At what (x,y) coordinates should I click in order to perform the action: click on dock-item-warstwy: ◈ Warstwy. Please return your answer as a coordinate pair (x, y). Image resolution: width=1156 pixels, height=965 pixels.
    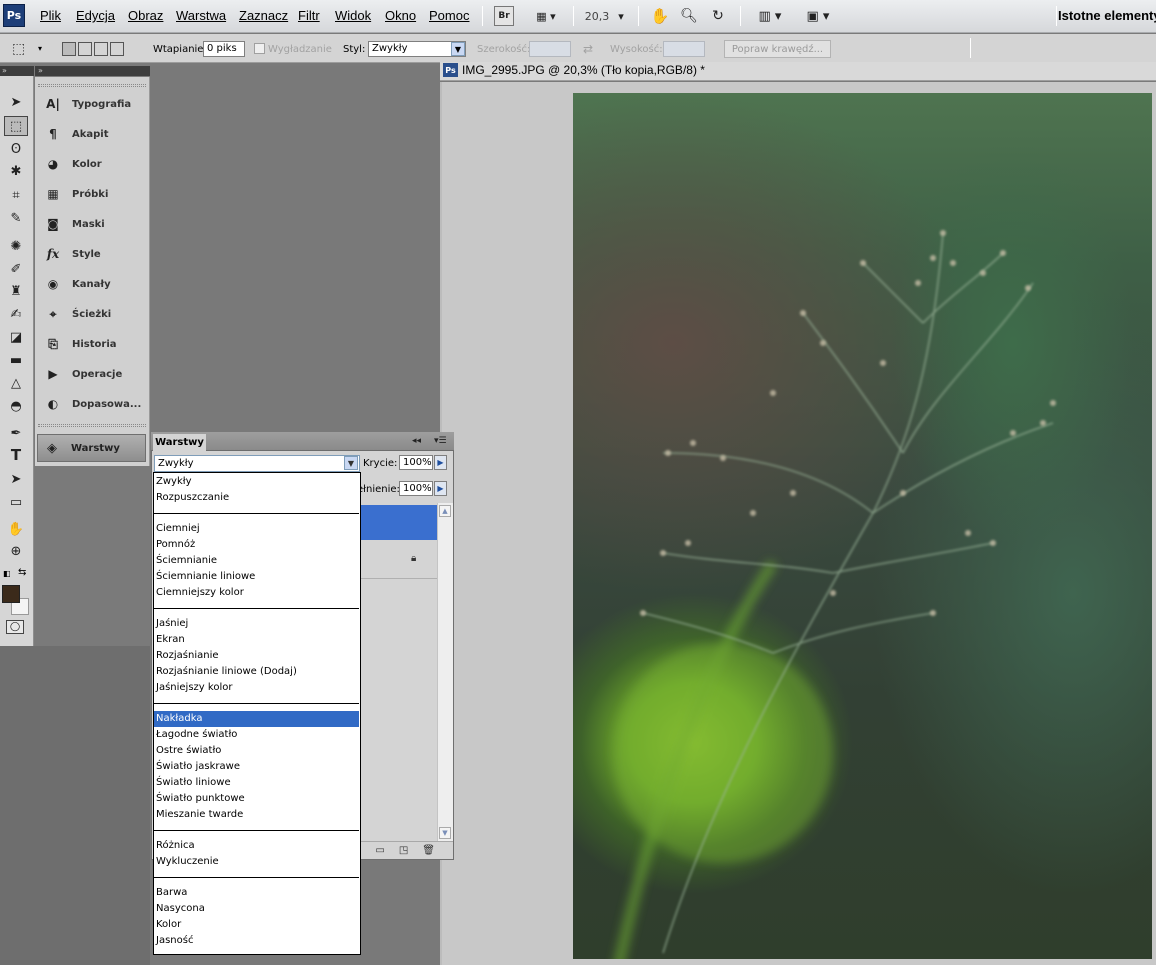
    Looking at the image, I should click on (91, 448).